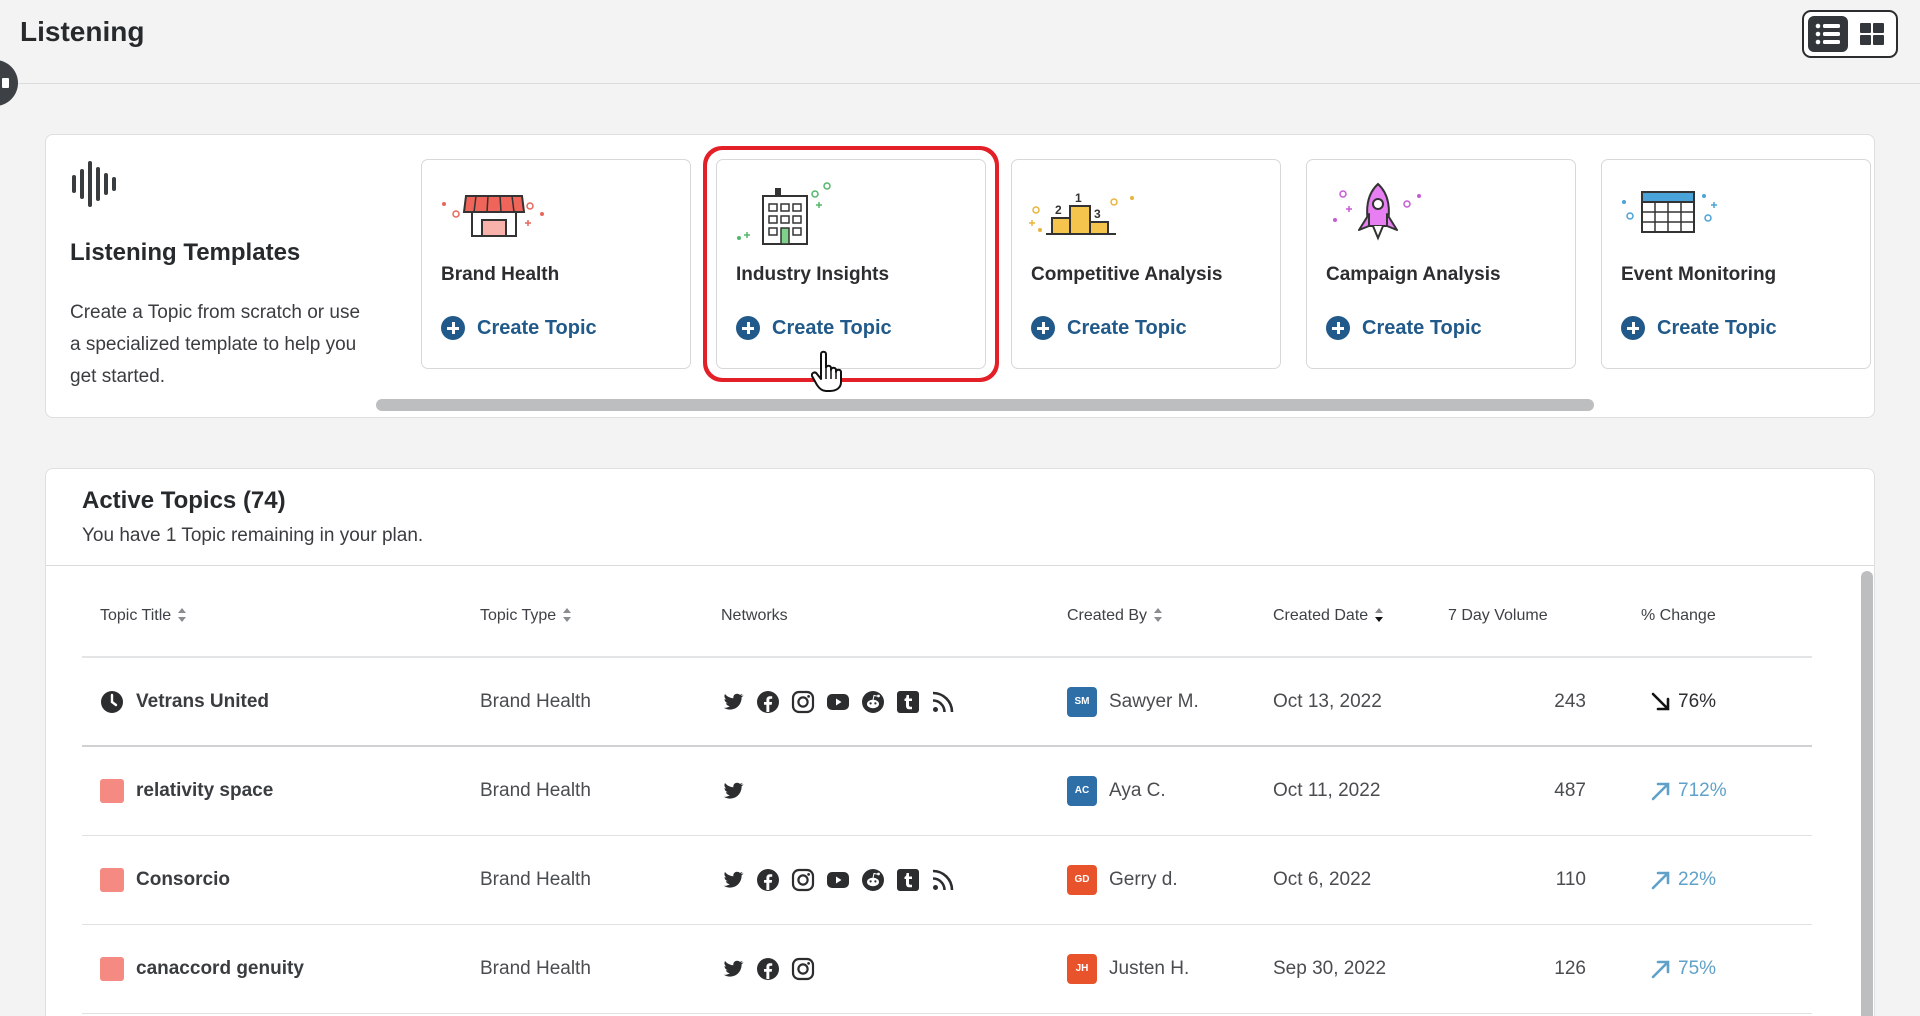  Describe the element at coordinates (1529, 880) in the screenshot. I see `seven-day-volume: 110` at that location.